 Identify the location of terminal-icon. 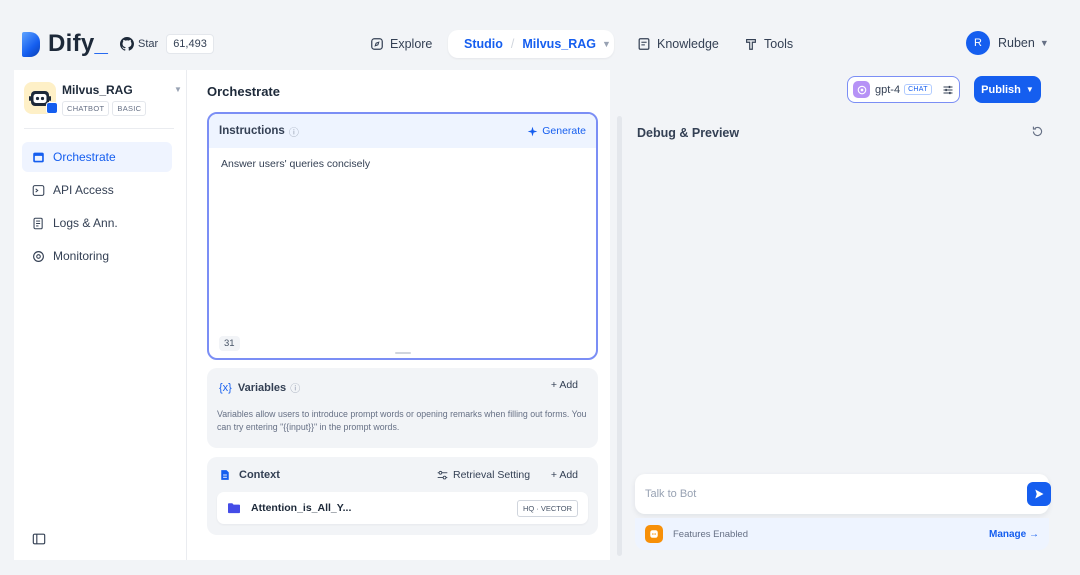
(38, 190).